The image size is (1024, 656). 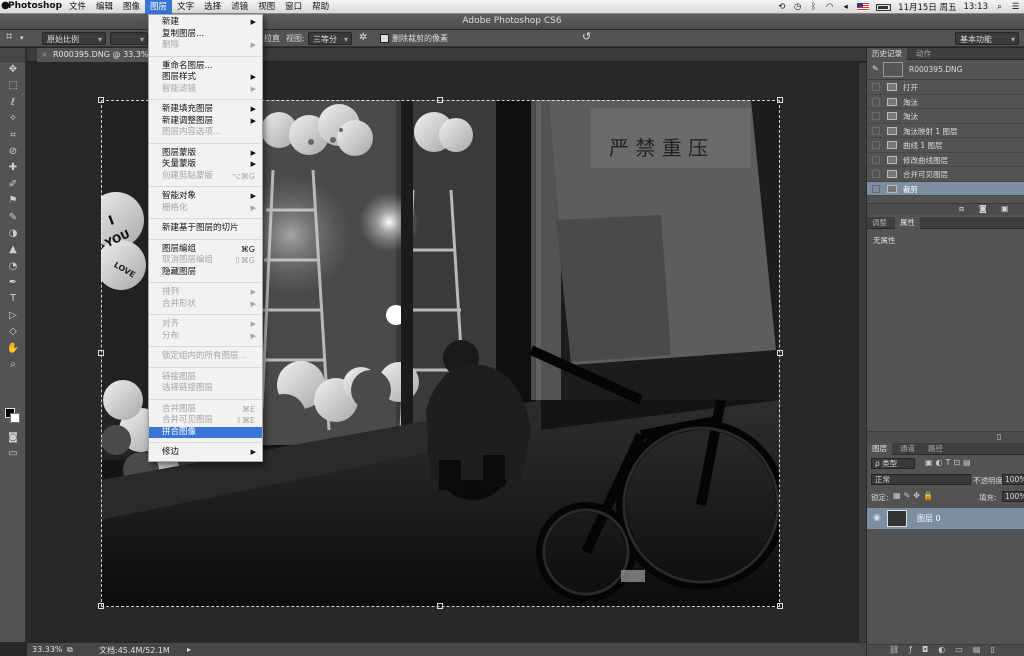 What do you see at coordinates (945, 650) in the screenshot?
I see `layers-footer-icons: ⛓ƒ◘◐▭▤▯` at bounding box center [945, 650].